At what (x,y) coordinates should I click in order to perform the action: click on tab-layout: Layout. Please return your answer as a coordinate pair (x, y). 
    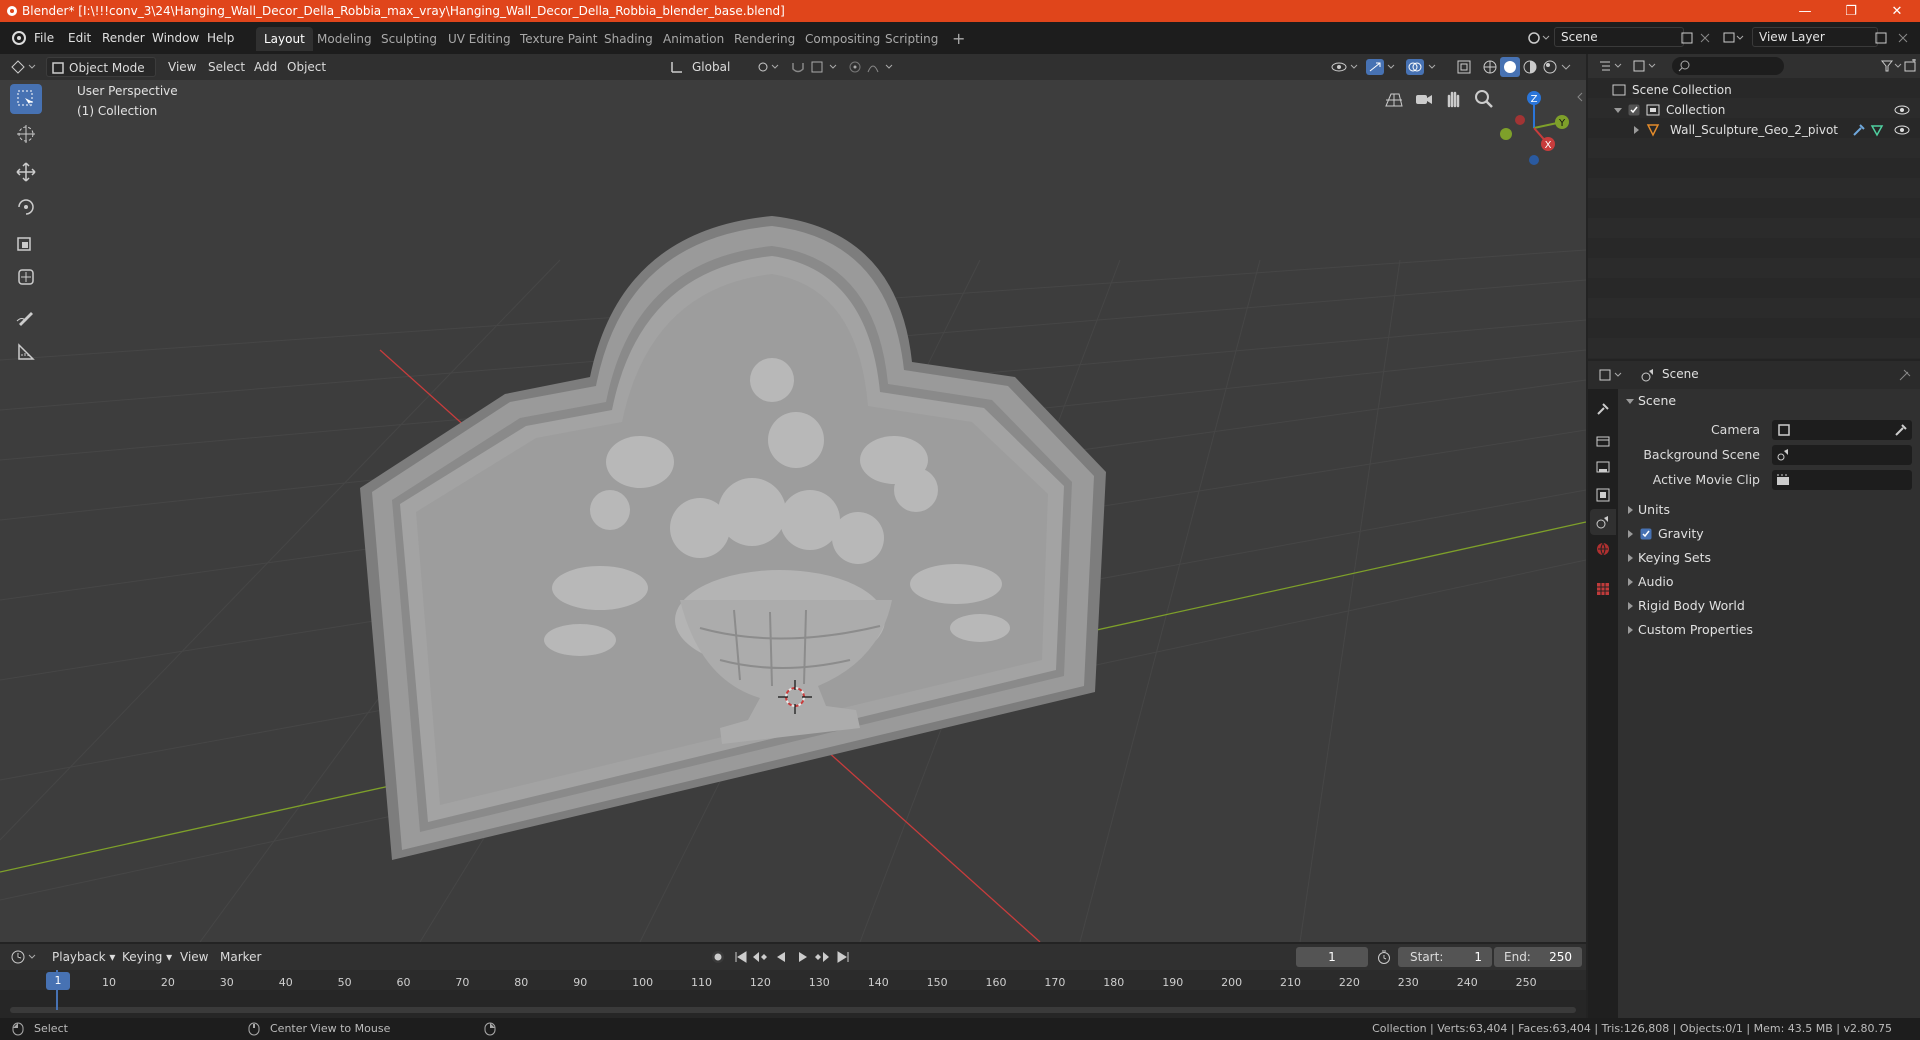
    Looking at the image, I should click on (284, 39).